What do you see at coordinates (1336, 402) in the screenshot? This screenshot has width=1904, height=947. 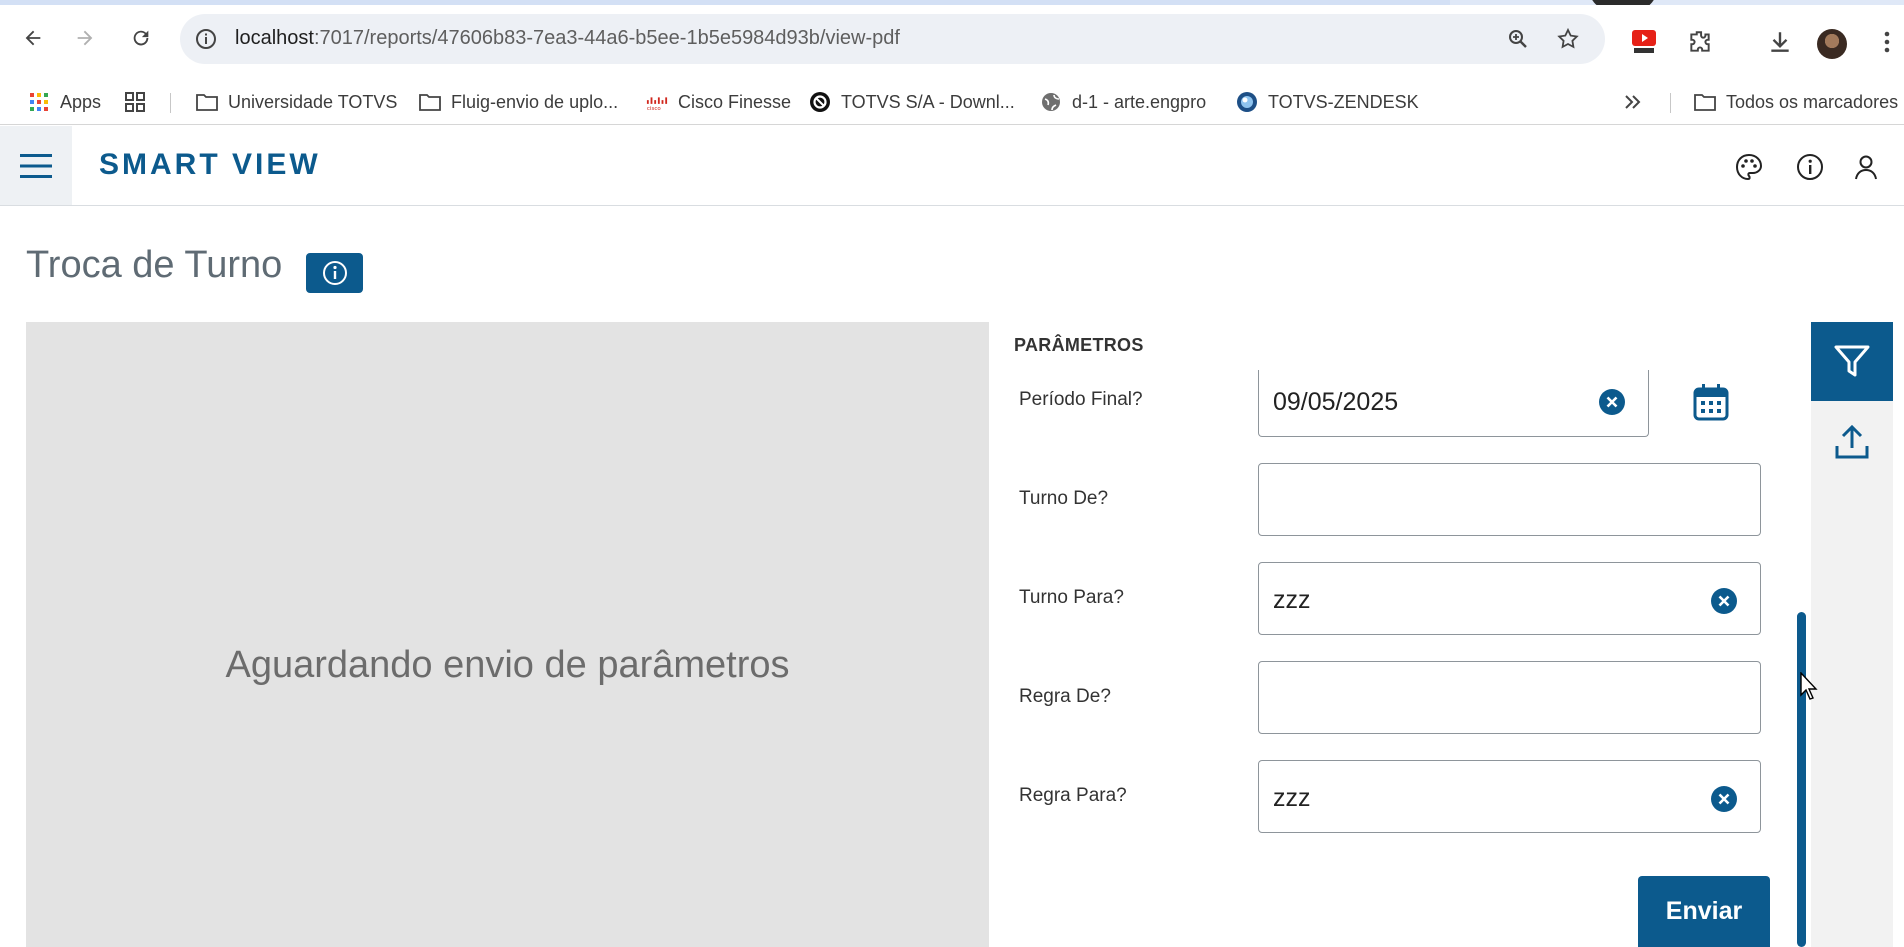 I see `field-value: 09/05/2025` at bounding box center [1336, 402].